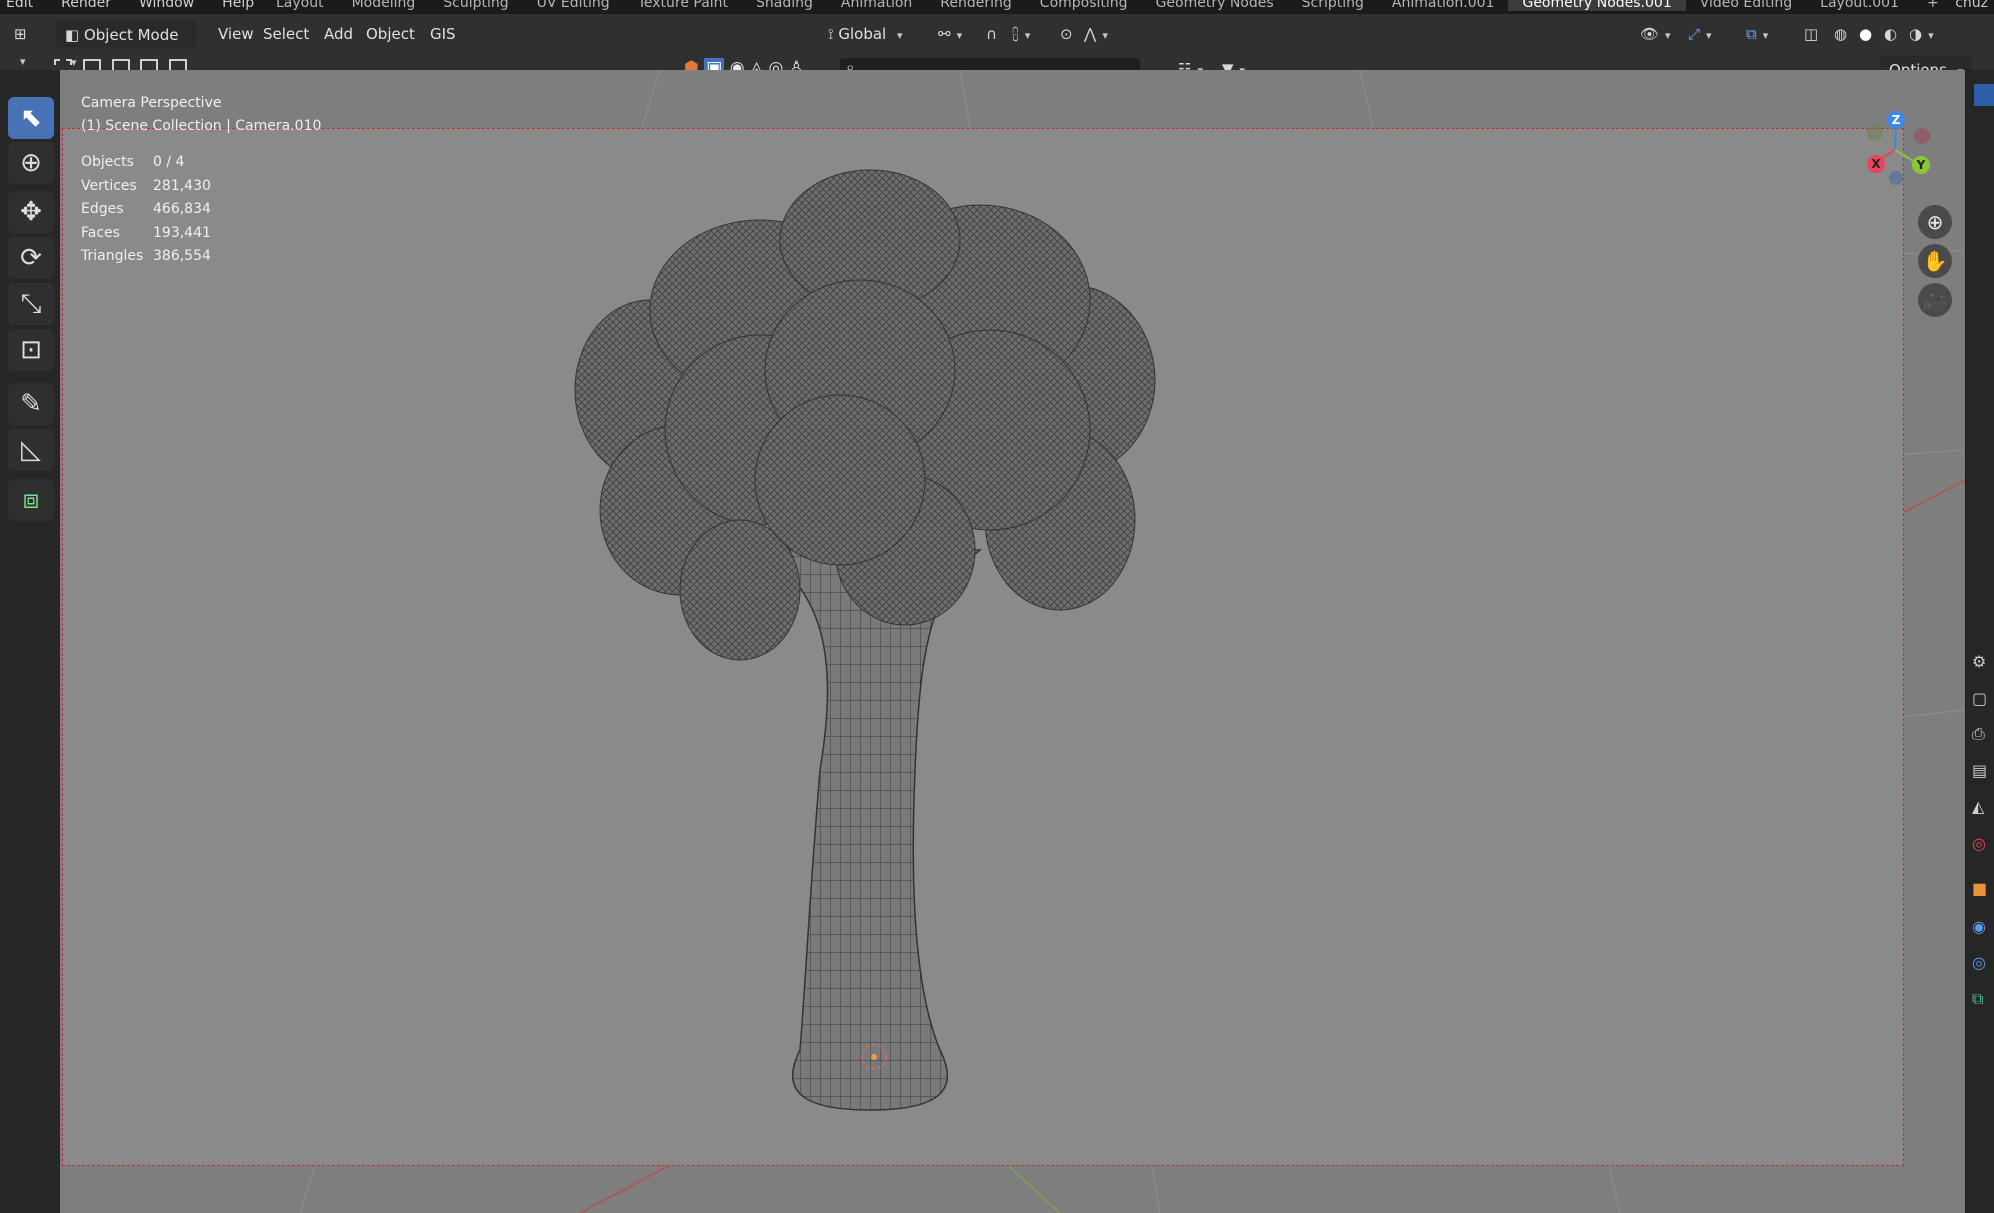  What do you see at coordinates (1981, 771) in the screenshot?
I see `view-layer-icon: ▤` at bounding box center [1981, 771].